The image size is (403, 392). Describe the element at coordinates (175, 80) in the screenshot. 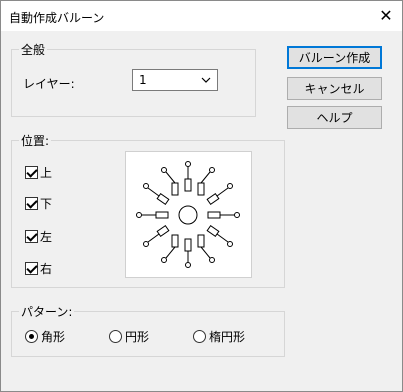

I see `layer-select: 1` at that location.